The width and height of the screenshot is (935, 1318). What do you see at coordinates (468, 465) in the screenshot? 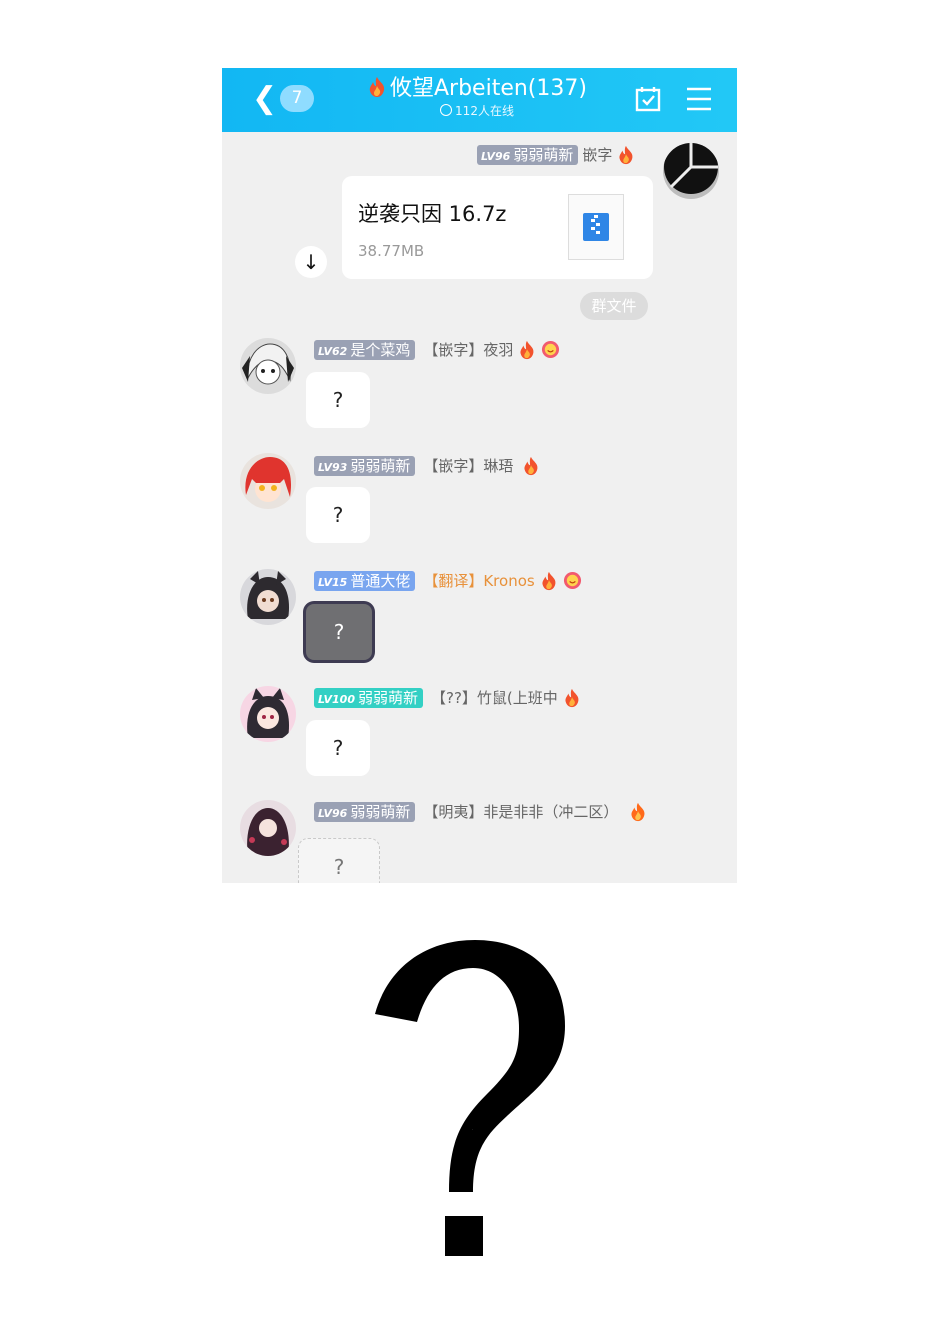
I see `sender-tag: 【嵌字】琳珸` at bounding box center [468, 465].